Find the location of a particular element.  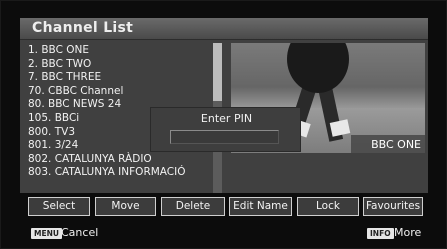

pin-dialog: Enter PIN is located at coordinates (225, 129).